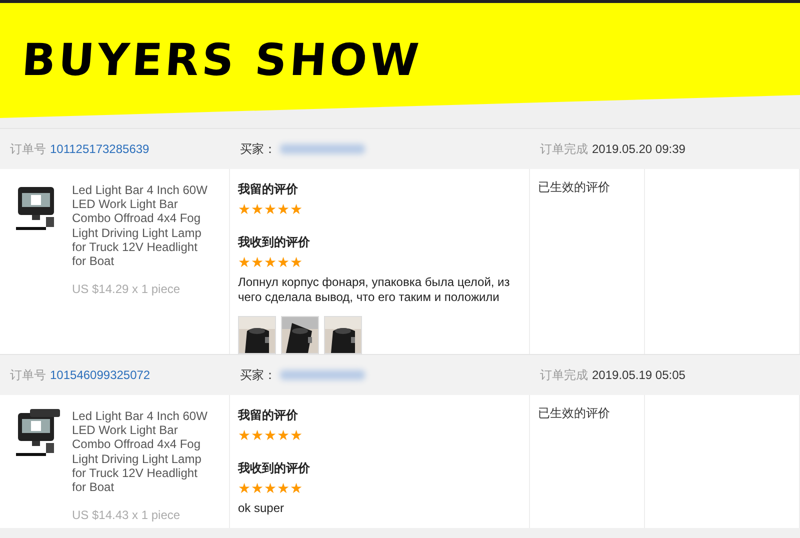 The width and height of the screenshot is (800, 538). What do you see at coordinates (374, 289) in the screenshot?
I see `review-comment: Лопнул корпус фонаря, упаковка была целой, из чего сделала вывод, что его таким и положили` at bounding box center [374, 289].